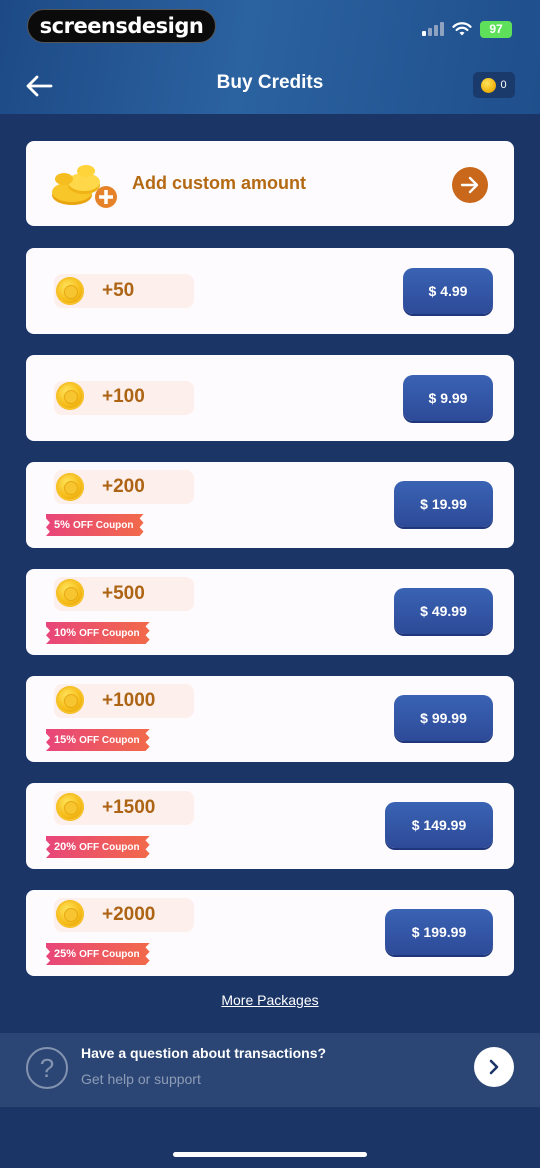 This screenshot has width=540, height=1168. Describe the element at coordinates (121, 26) in the screenshot. I see `watermark-logo: screensdesign` at that location.